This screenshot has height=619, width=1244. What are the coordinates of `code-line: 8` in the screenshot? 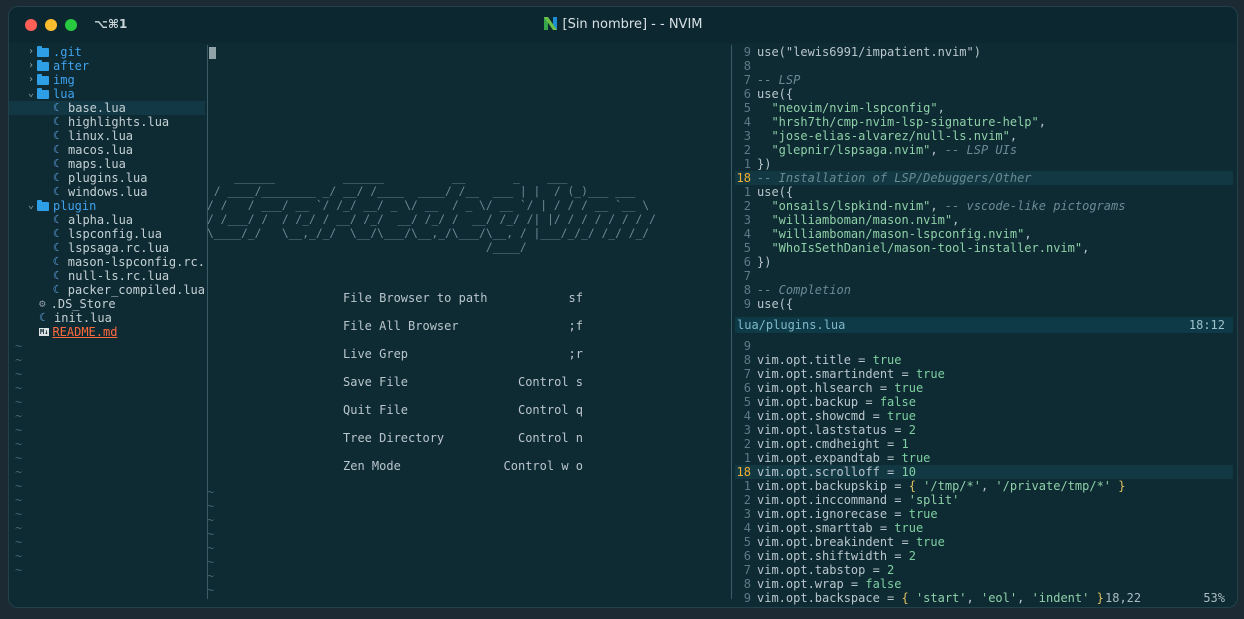 It's located at (984, 66).